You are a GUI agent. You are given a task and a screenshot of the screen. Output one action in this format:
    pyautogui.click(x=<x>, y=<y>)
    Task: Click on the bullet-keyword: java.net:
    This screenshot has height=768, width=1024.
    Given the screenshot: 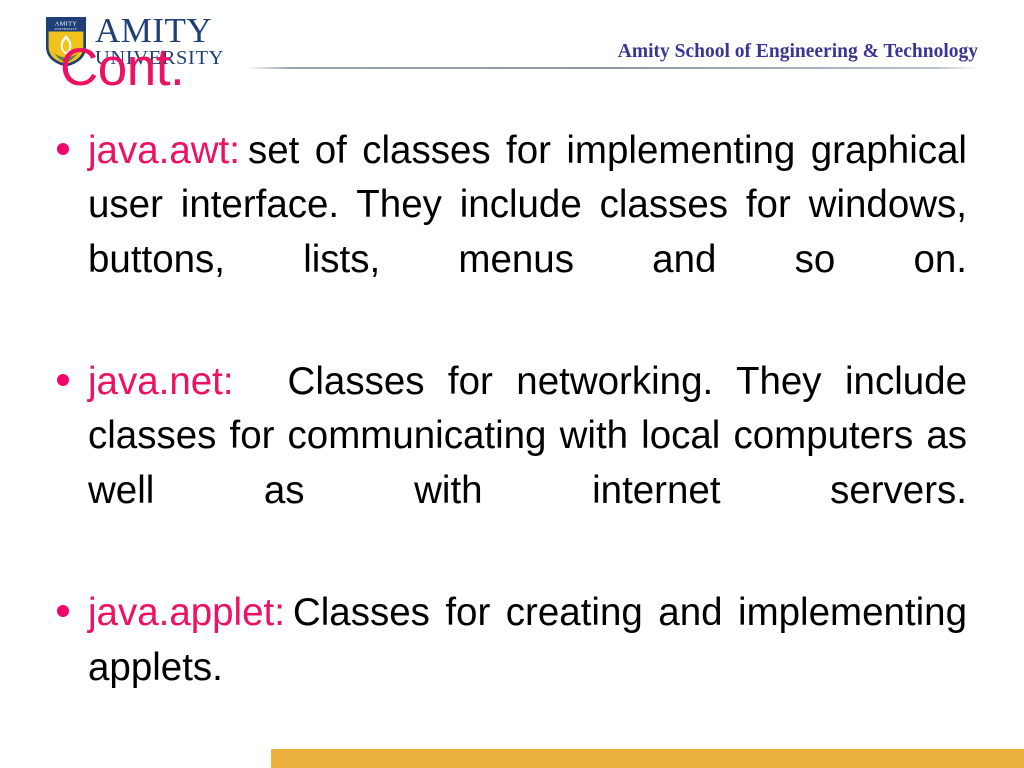 What is the action you would take?
    pyautogui.click(x=161, y=382)
    